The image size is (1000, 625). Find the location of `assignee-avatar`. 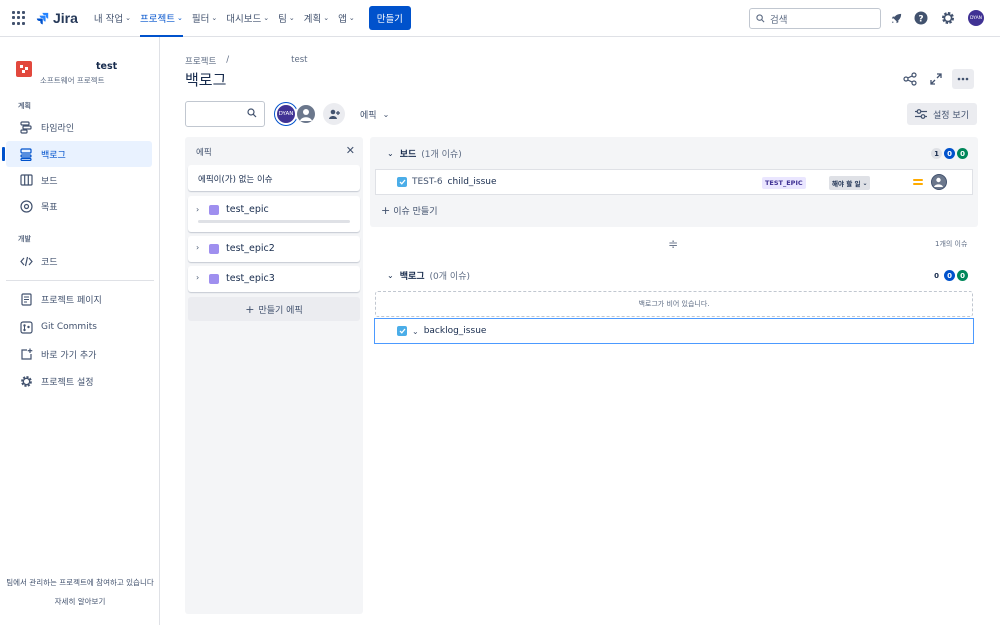

assignee-avatar is located at coordinates (939, 182).